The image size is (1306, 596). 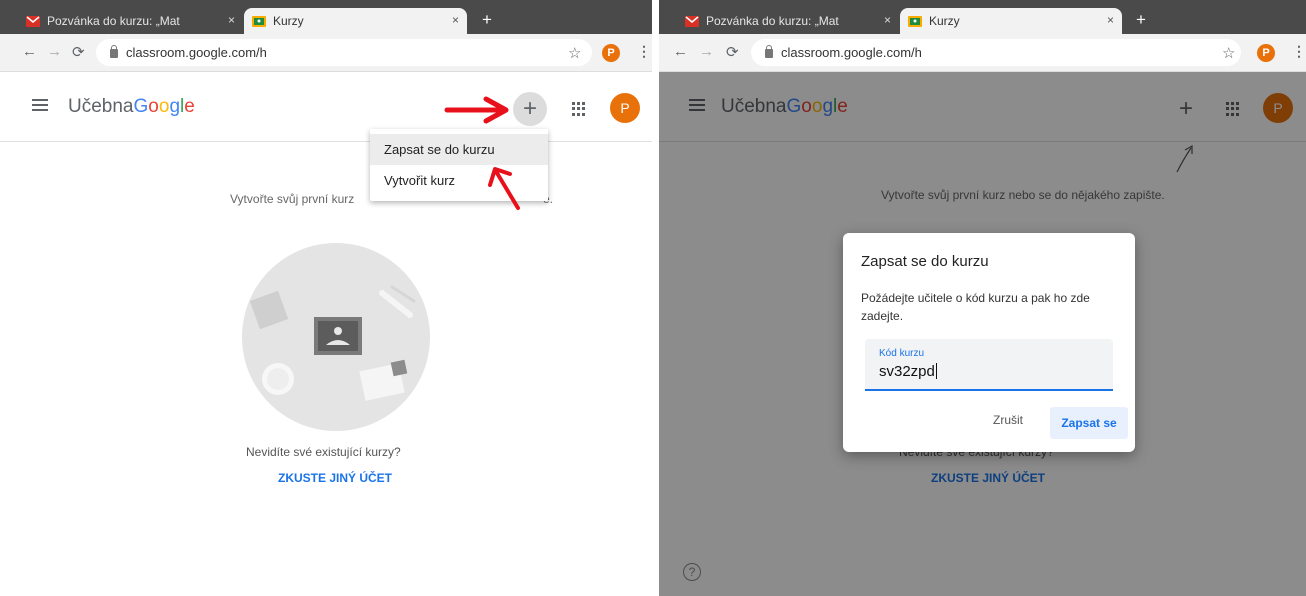 I want to click on join-button: Zapsat se, so click(x=1089, y=423).